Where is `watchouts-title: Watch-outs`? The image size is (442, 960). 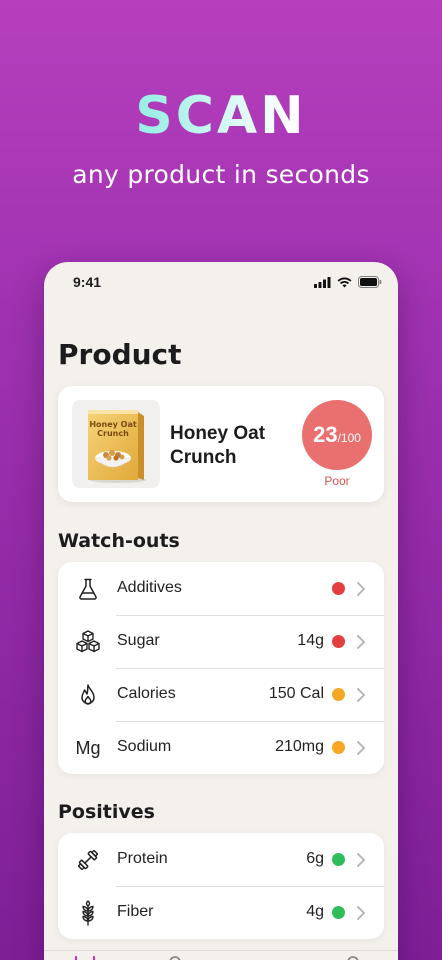
watchouts-title: Watch-outs is located at coordinates (119, 541).